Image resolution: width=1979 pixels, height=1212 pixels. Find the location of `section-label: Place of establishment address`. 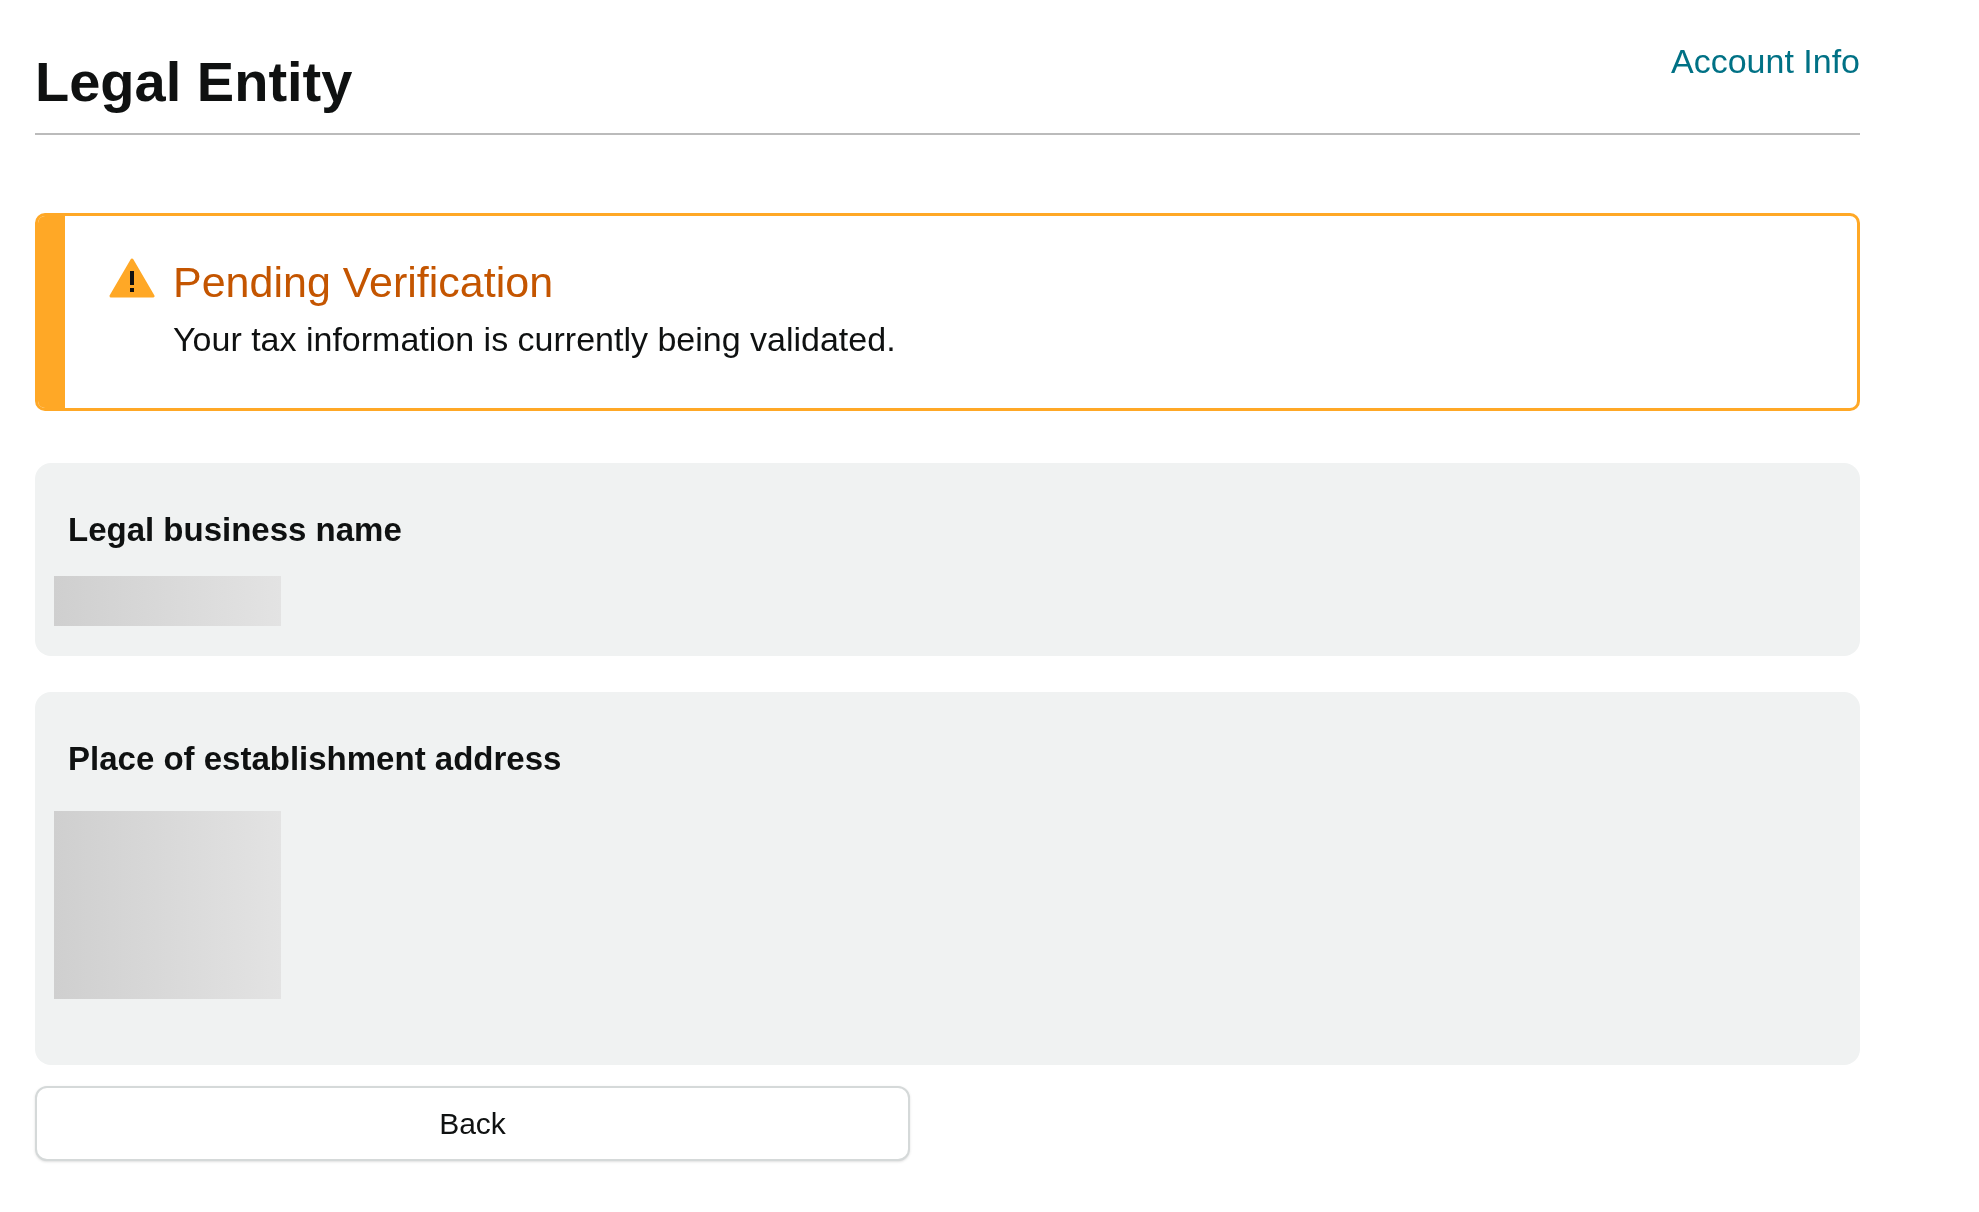

section-label: Place of establishment address is located at coordinates (315, 757).